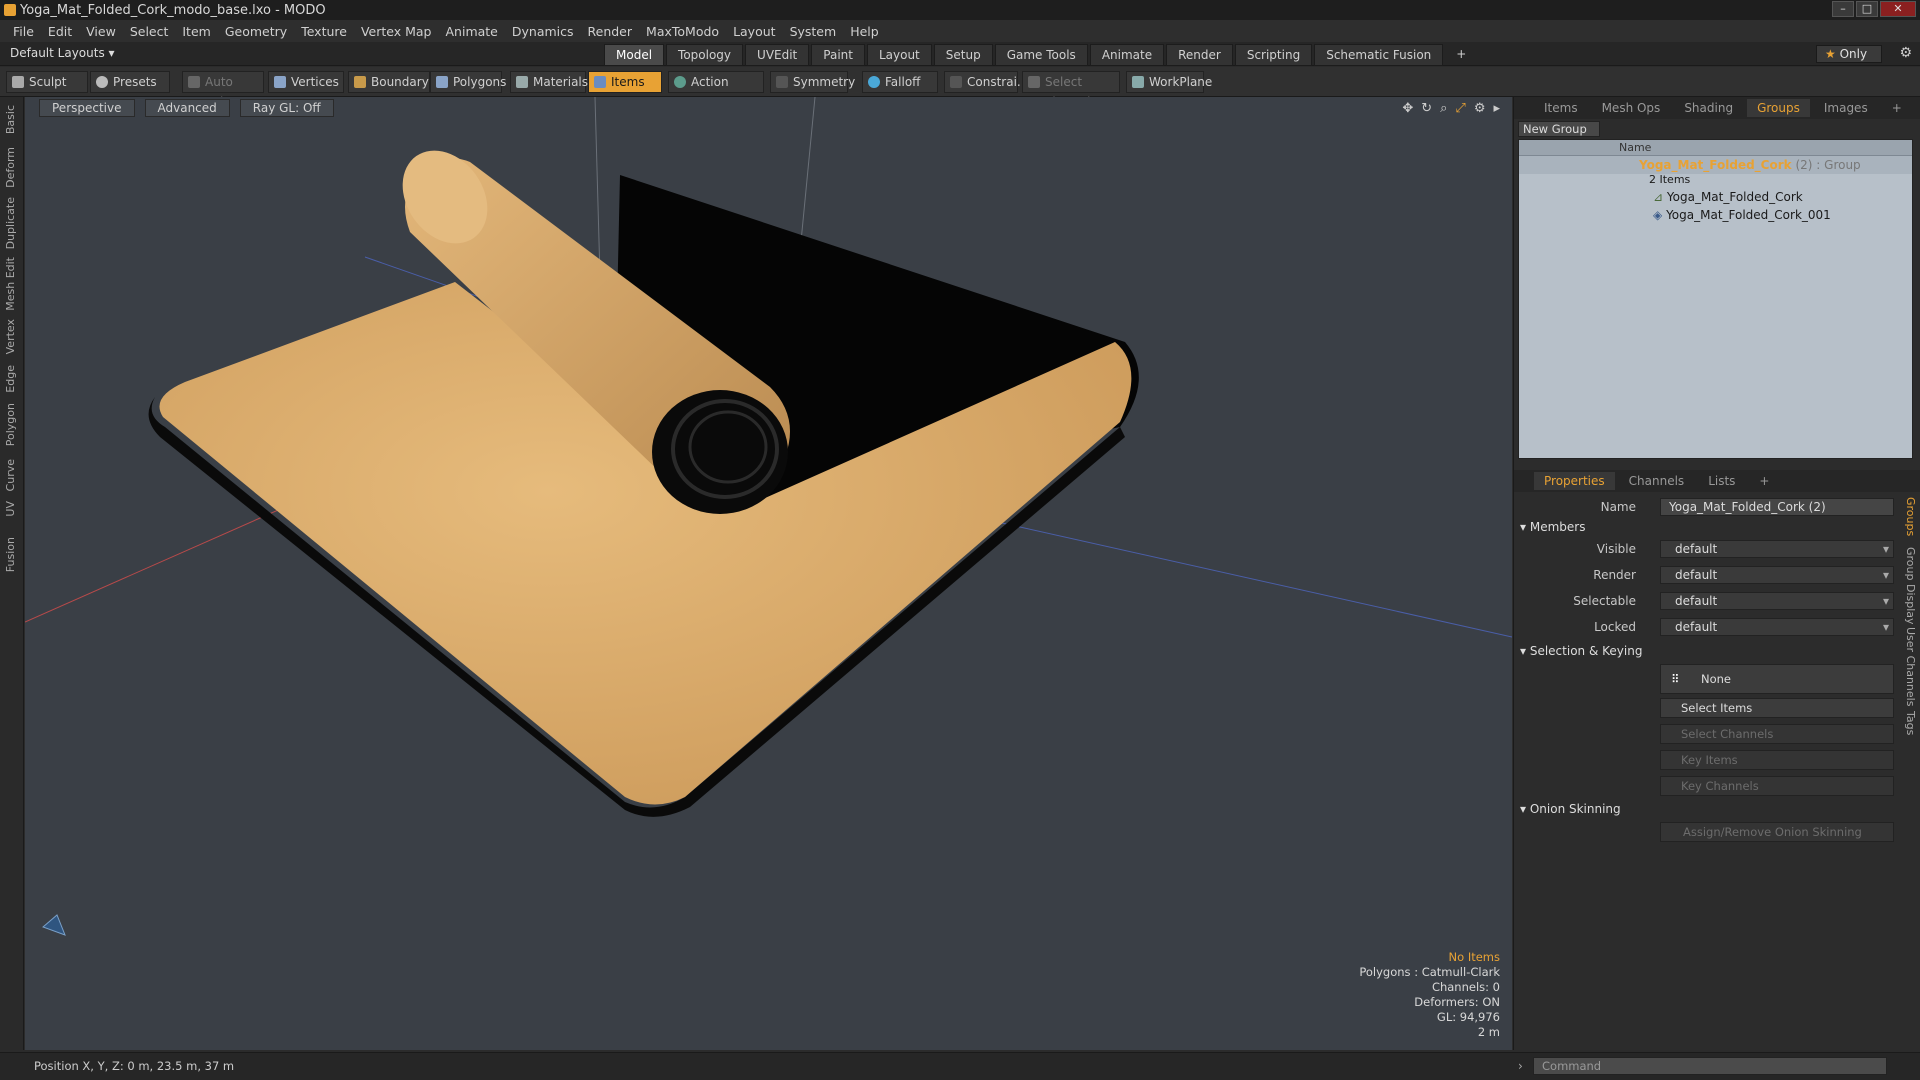 The height and width of the screenshot is (1080, 1920). I want to click on key-channels-button: Key Channels, so click(1777, 786).